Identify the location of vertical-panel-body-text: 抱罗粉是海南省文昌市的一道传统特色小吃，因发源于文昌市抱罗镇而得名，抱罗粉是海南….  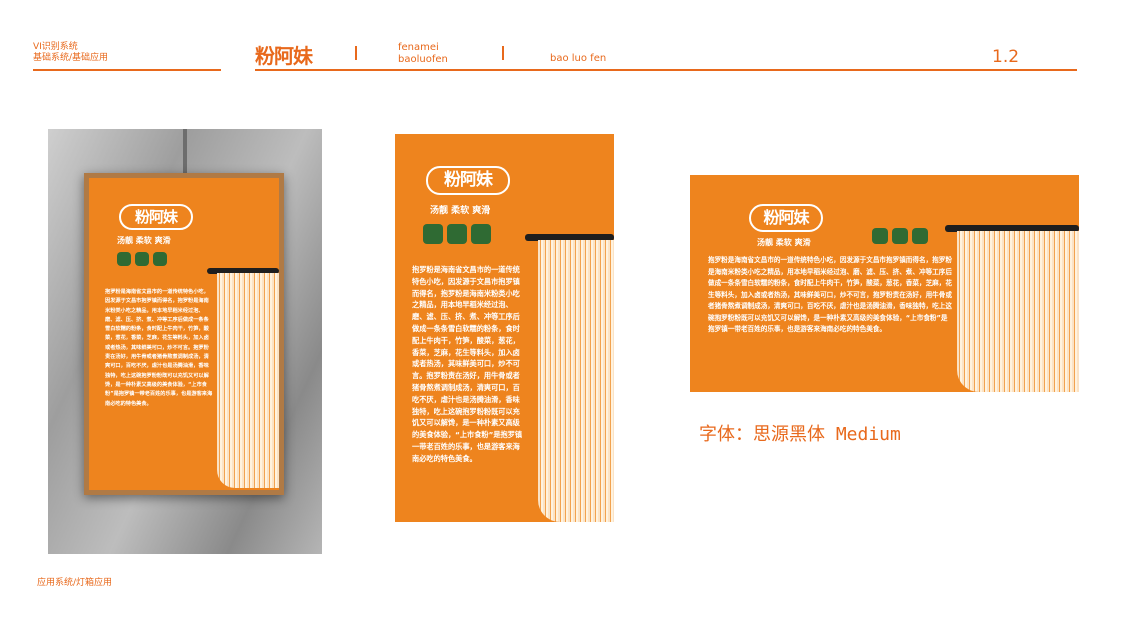
(467, 364).